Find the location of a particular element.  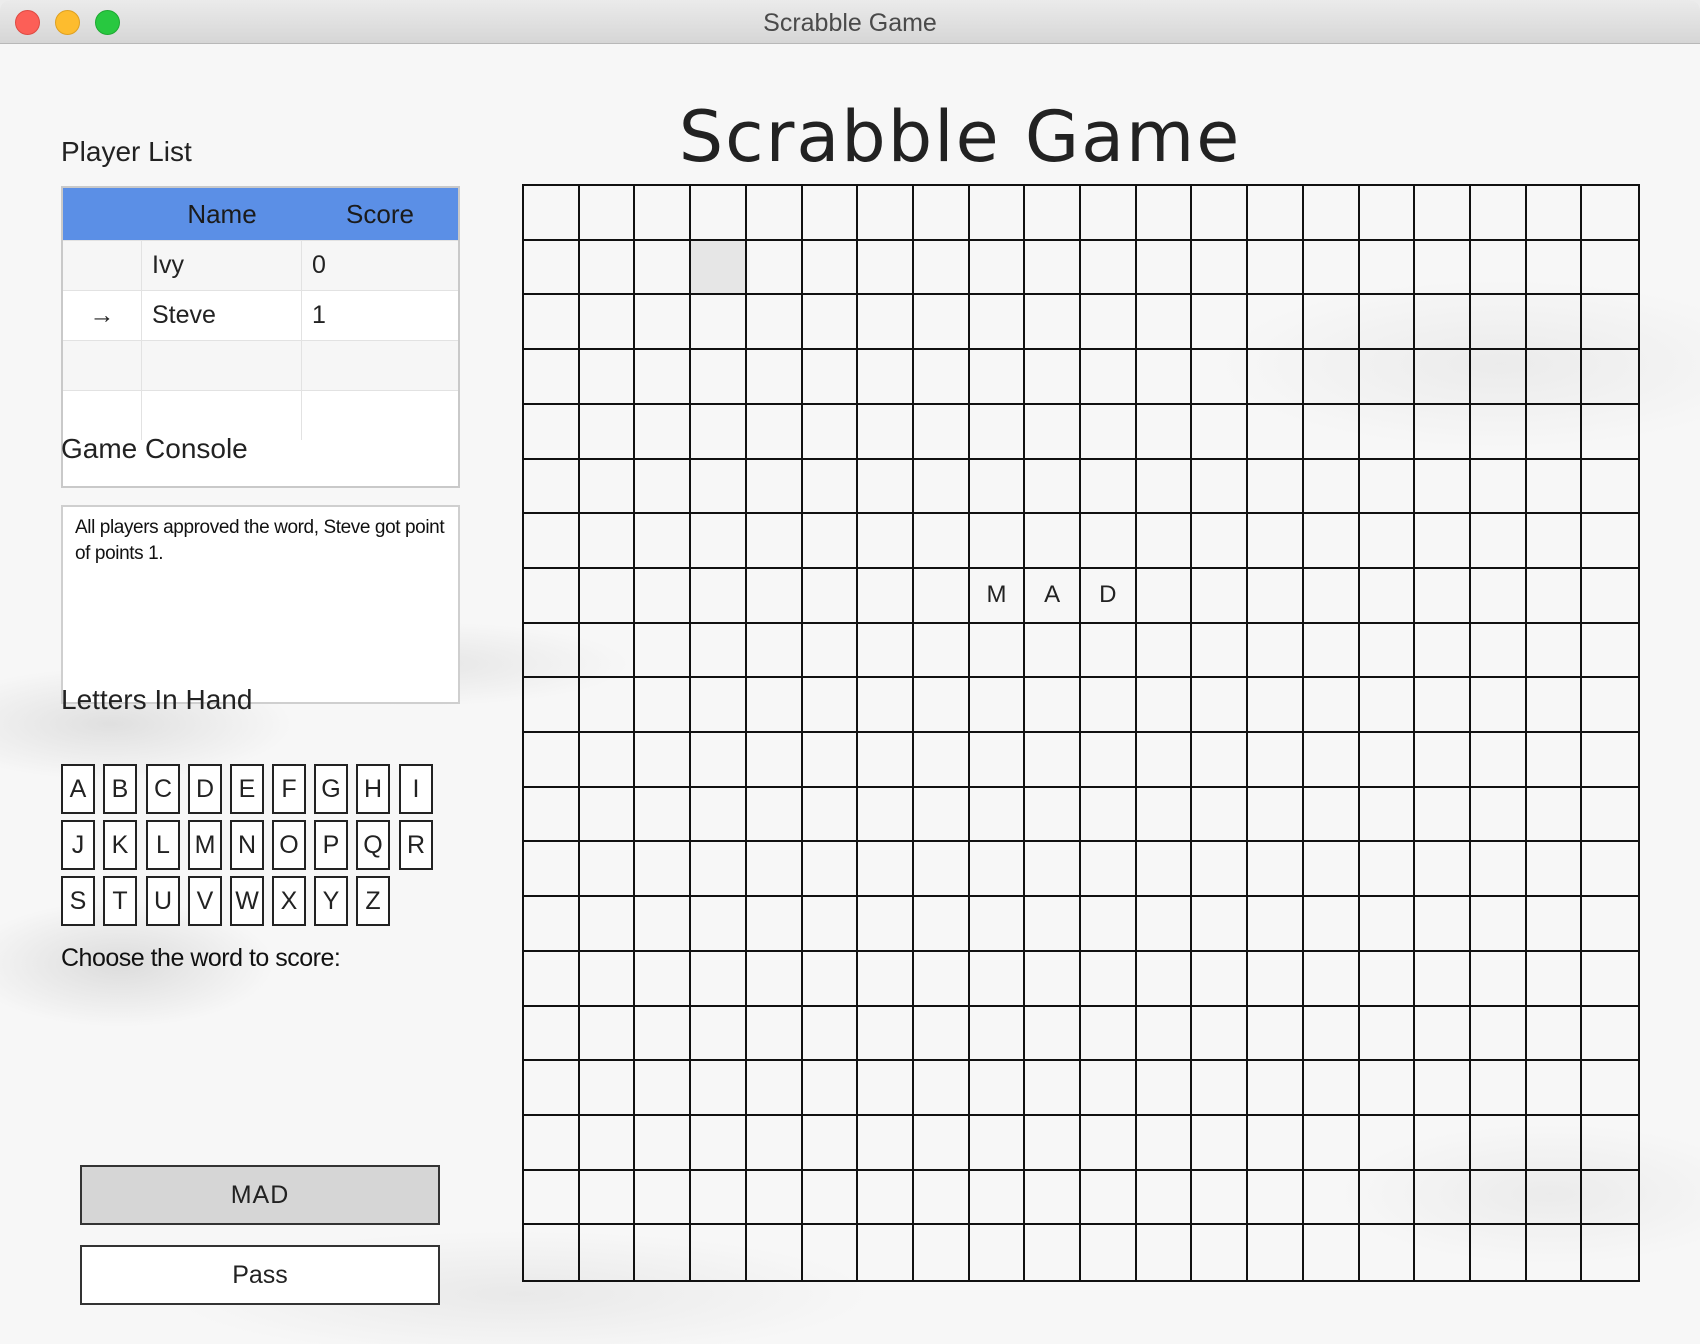

letter-tile-d: D is located at coordinates (205, 789).